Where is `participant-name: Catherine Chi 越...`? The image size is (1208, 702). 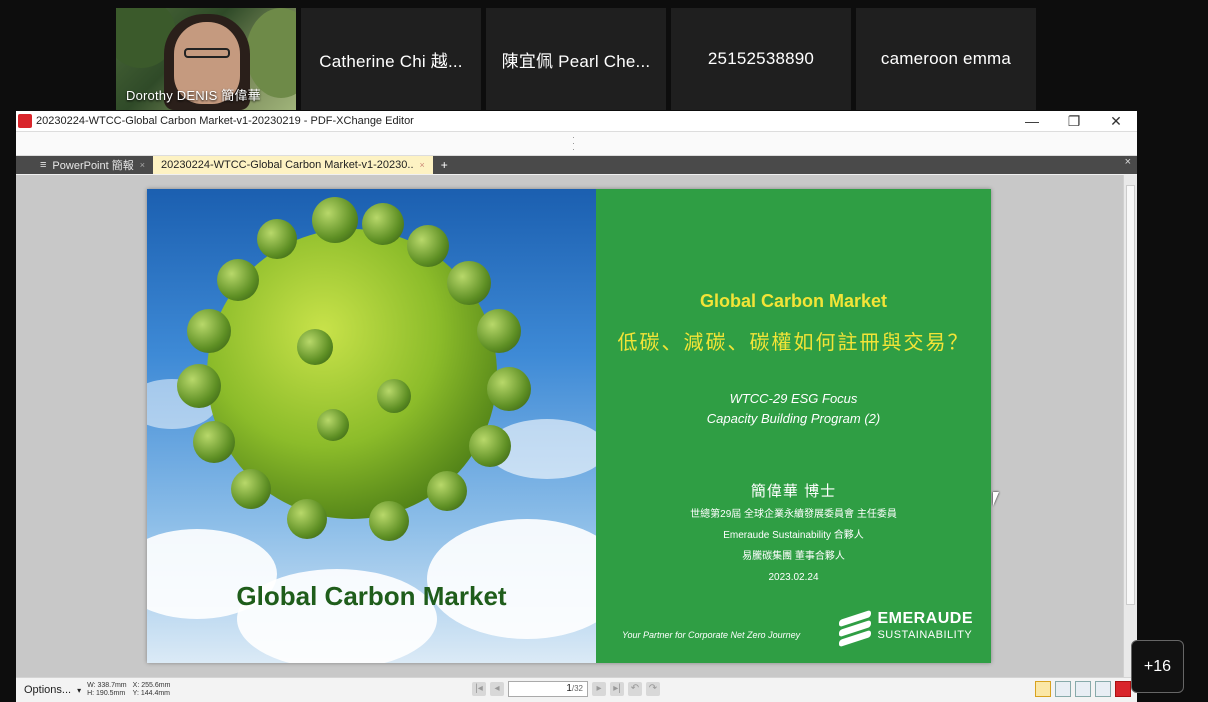 participant-name: Catherine Chi 越... is located at coordinates (391, 61).